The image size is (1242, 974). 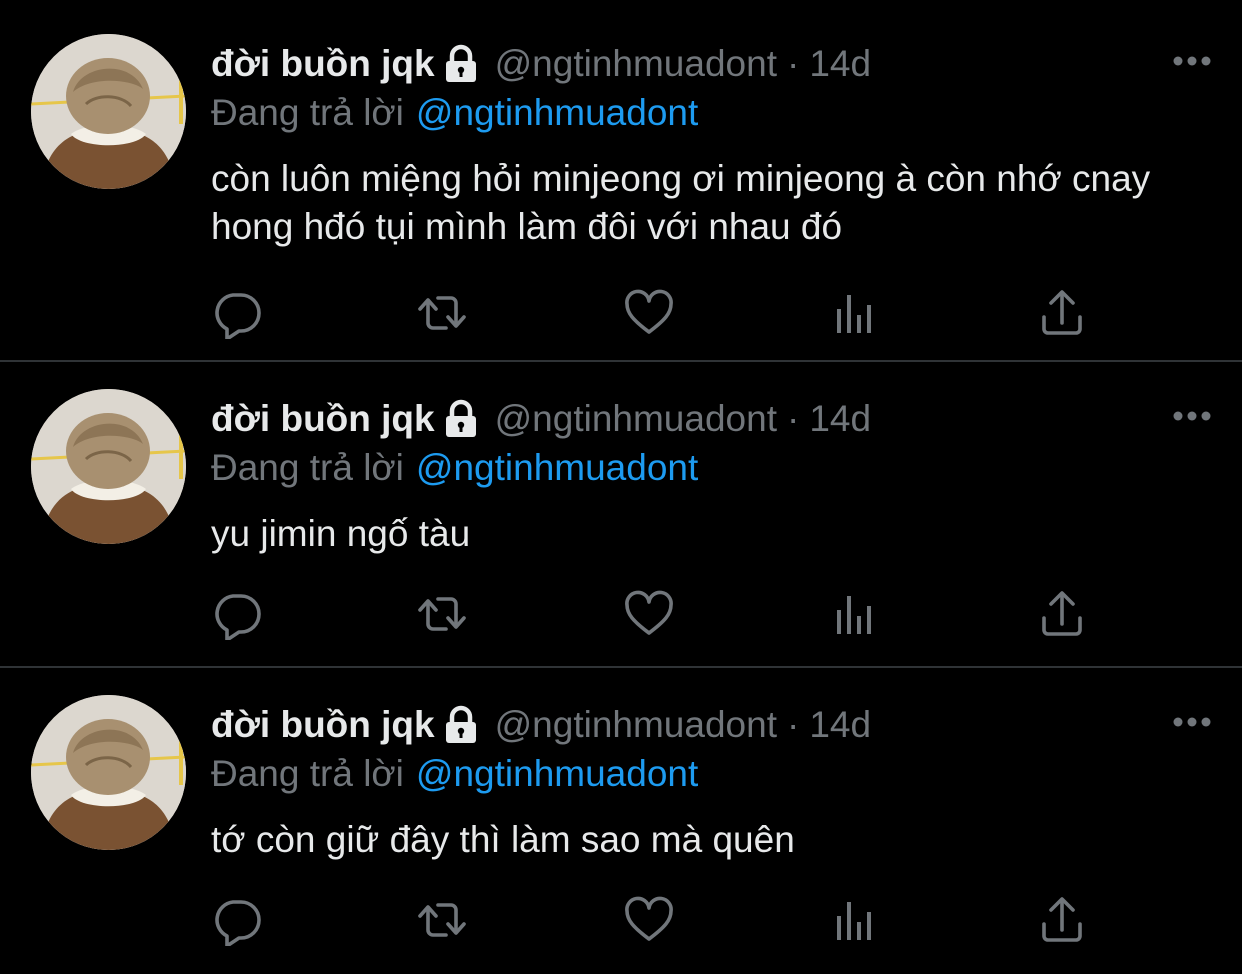 I want to click on tweet-text: yu jimin ngố tàu, so click(x=341, y=533).